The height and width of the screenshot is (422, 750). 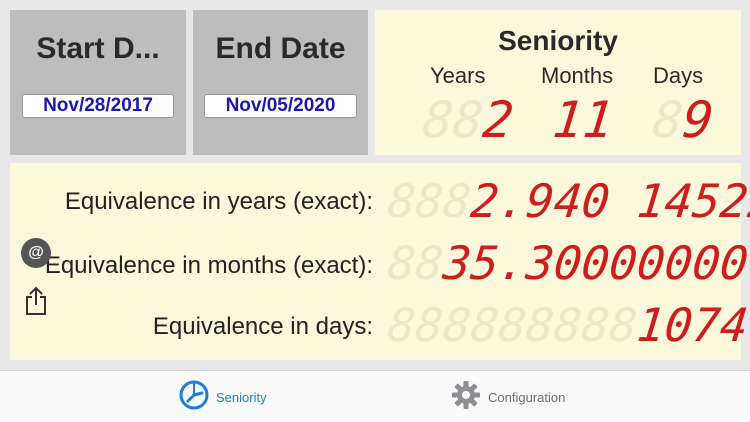 What do you see at coordinates (466, 397) in the screenshot?
I see `gear-icon` at bounding box center [466, 397].